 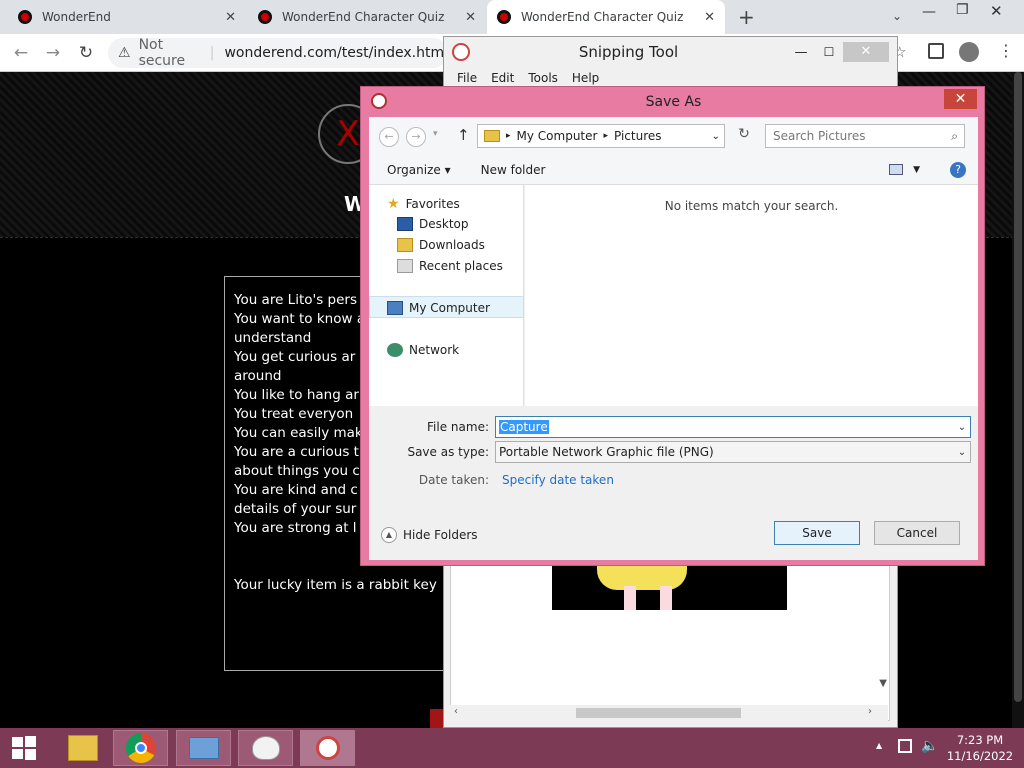 What do you see at coordinates (601, 136) in the screenshot?
I see `location-breadcrumb: ▸ My Computer ▸ Pictures ⌄` at bounding box center [601, 136].